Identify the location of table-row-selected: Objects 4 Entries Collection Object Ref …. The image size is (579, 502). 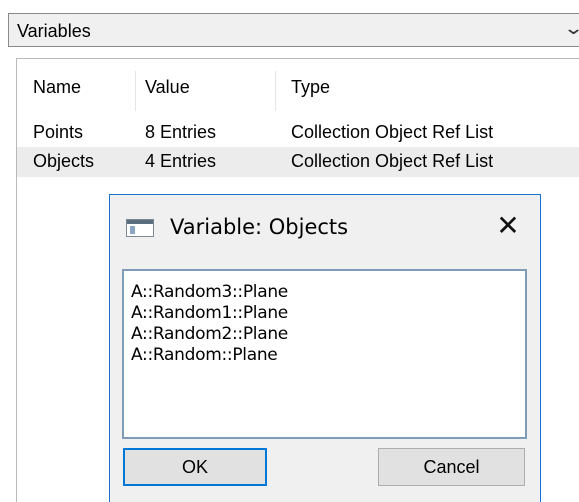
(298, 162).